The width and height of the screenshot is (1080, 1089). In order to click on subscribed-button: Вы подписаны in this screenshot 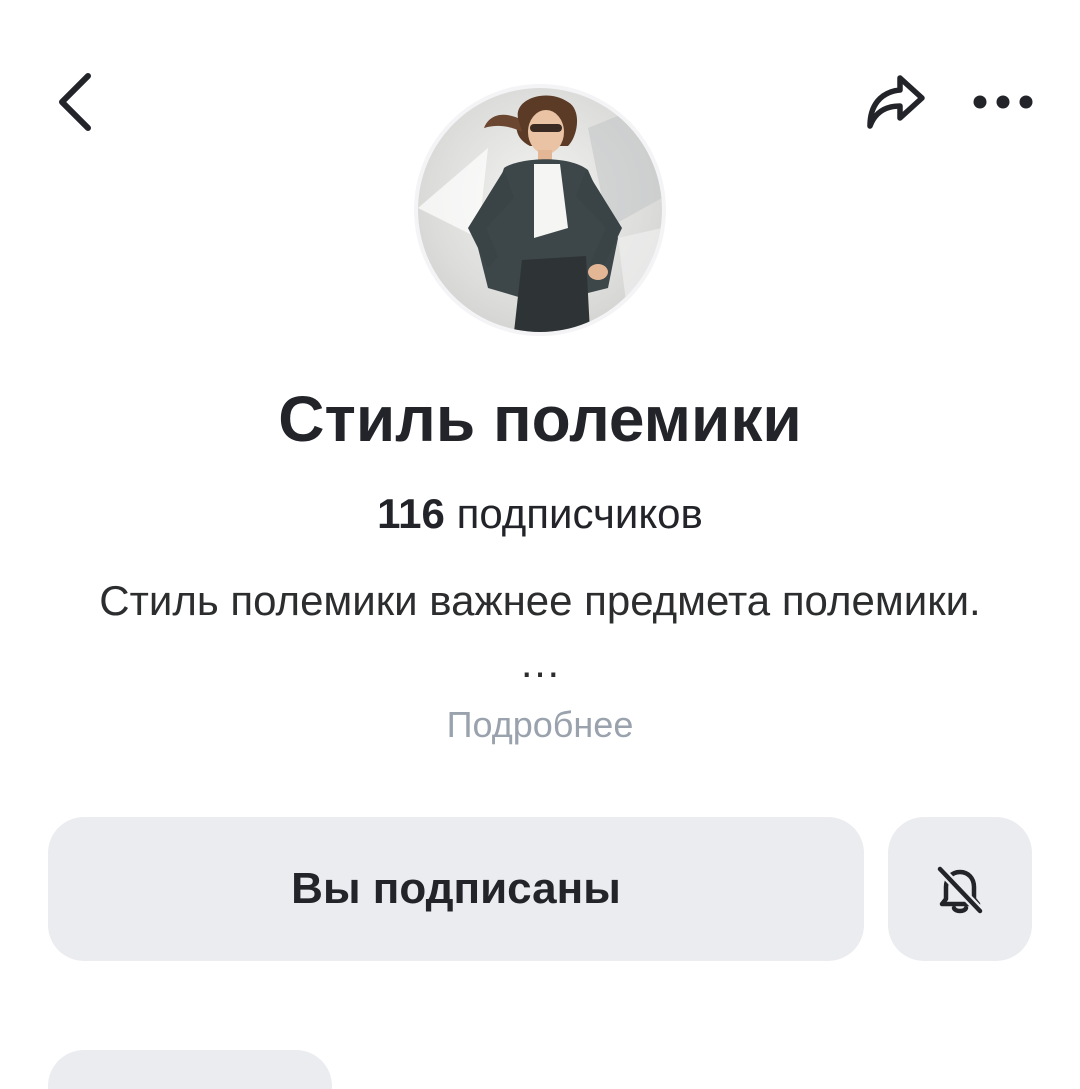, I will do `click(456, 889)`.